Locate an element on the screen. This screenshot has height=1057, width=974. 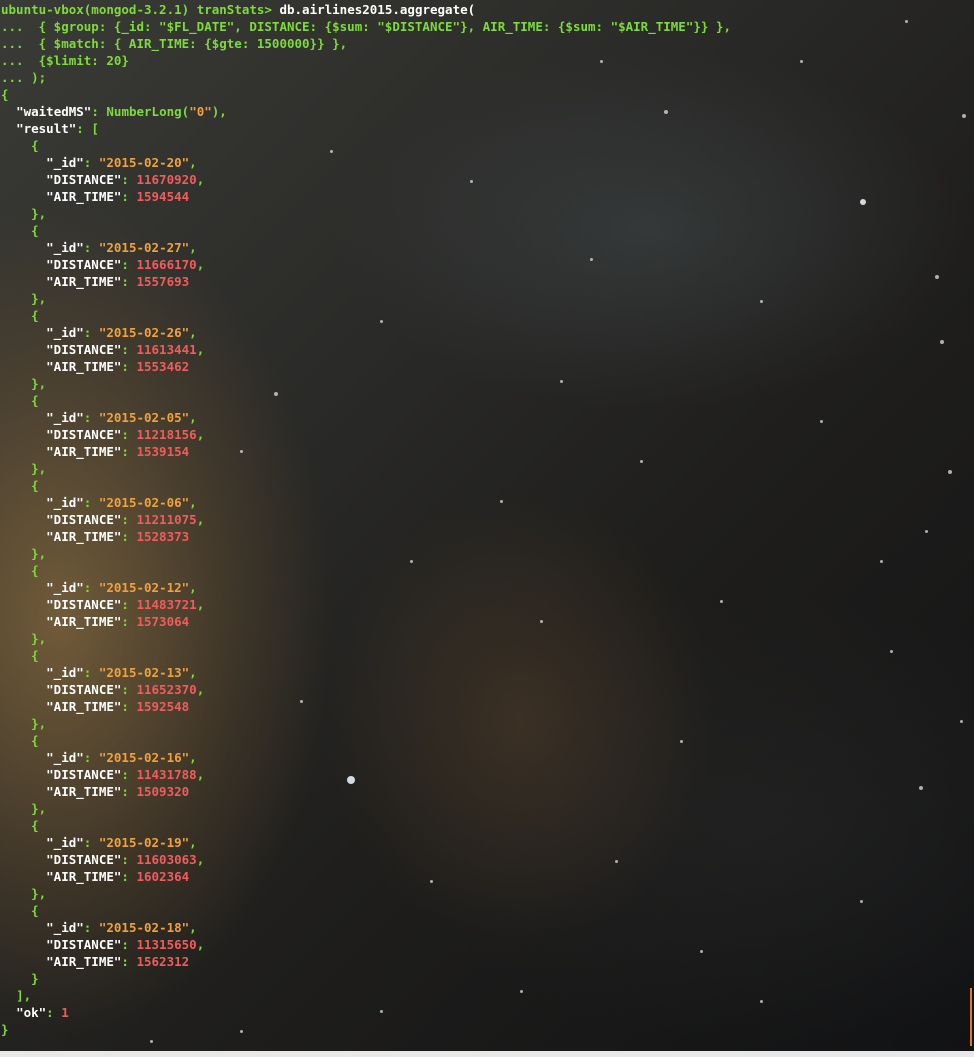
result-key: "result" is located at coordinates (46, 128).